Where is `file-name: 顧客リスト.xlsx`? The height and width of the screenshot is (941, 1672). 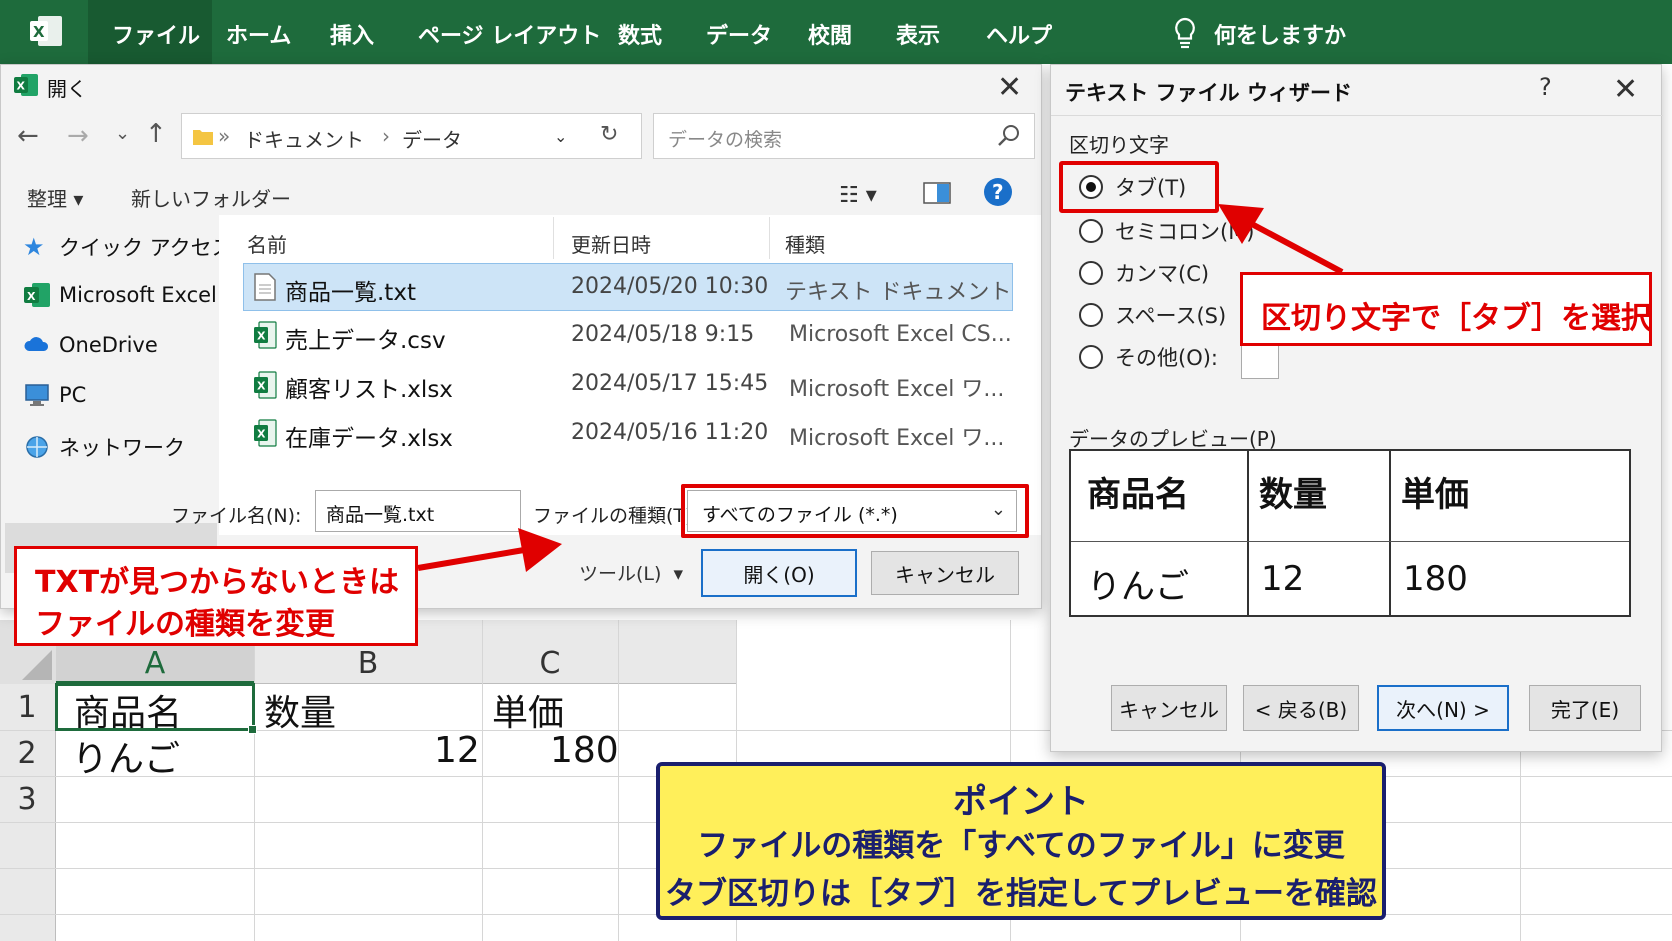 file-name: 顧客リスト.xlsx is located at coordinates (369, 387).